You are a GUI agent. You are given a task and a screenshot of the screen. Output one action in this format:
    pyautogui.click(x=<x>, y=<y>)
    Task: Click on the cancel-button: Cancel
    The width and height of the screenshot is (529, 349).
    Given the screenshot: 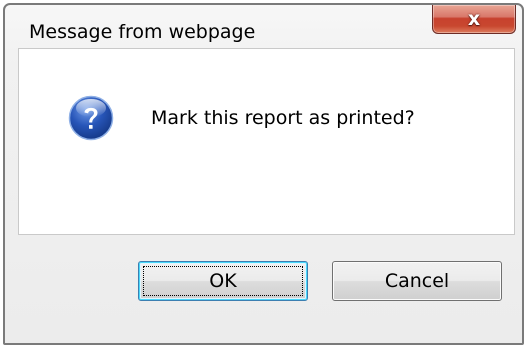 What is the action you would take?
    pyautogui.click(x=417, y=281)
    